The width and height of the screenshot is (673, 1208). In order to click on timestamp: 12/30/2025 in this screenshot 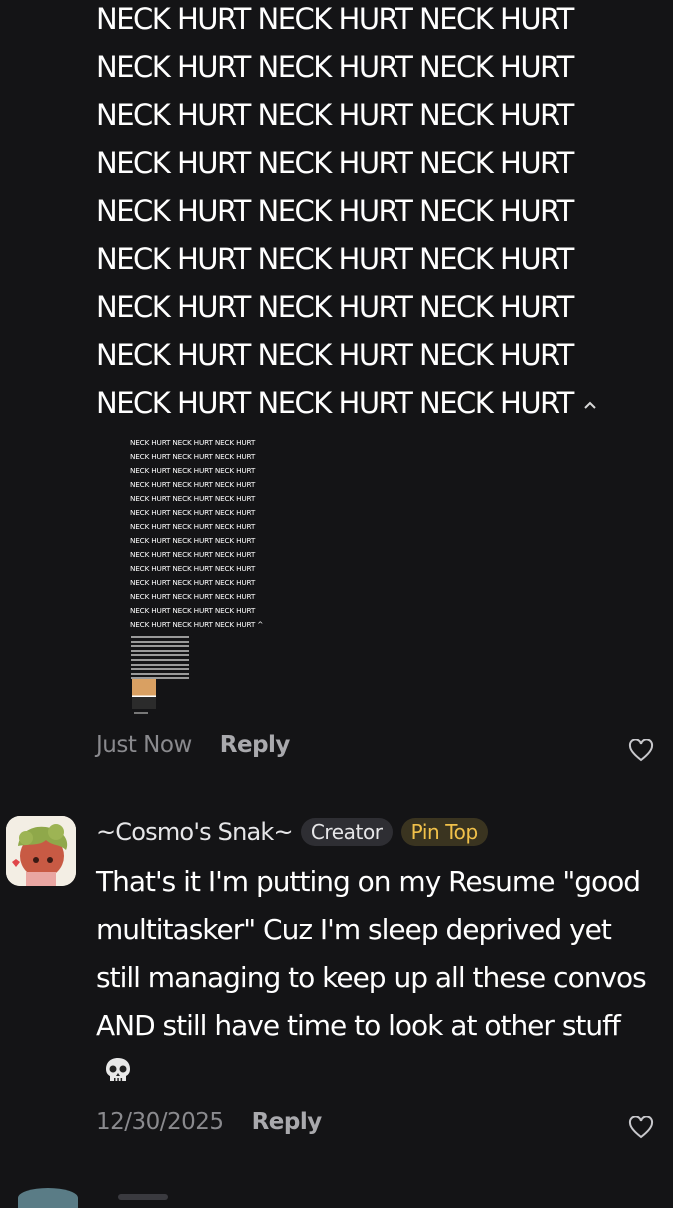, I will do `click(160, 1122)`.